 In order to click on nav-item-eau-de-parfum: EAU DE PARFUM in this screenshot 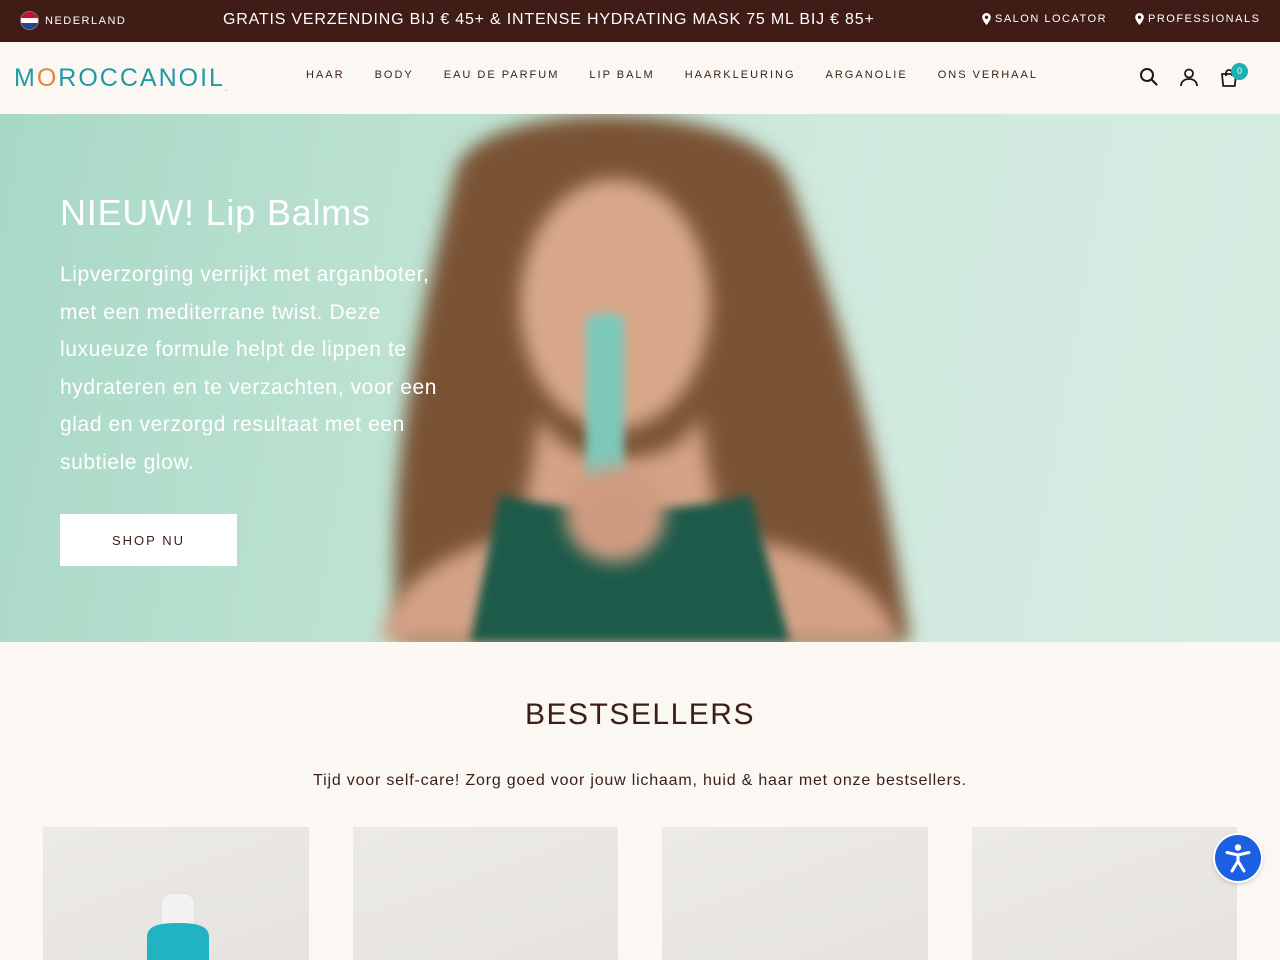, I will do `click(502, 75)`.